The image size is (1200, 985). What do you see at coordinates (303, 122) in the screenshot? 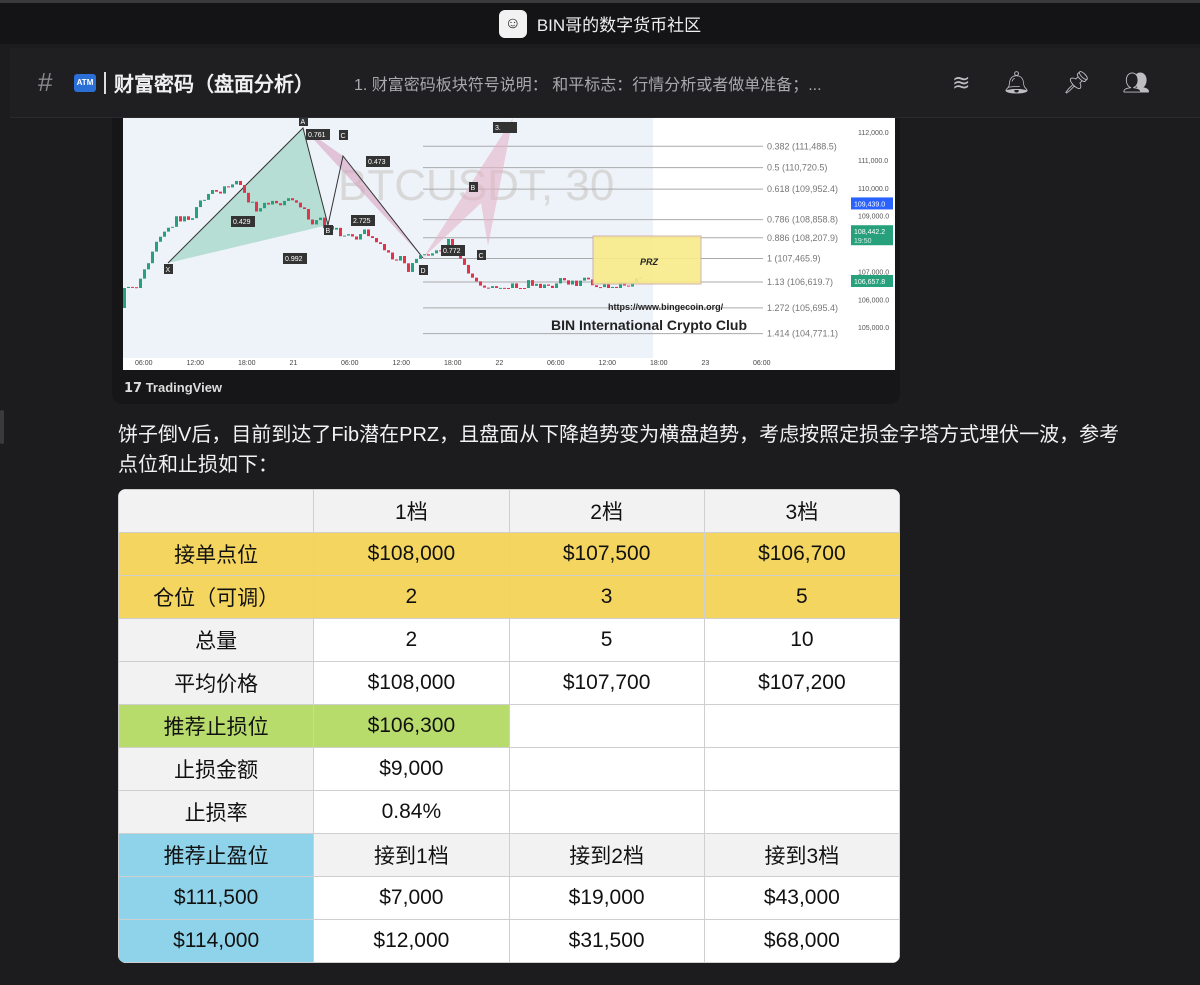
I see `pattern-point-label: A` at bounding box center [303, 122].